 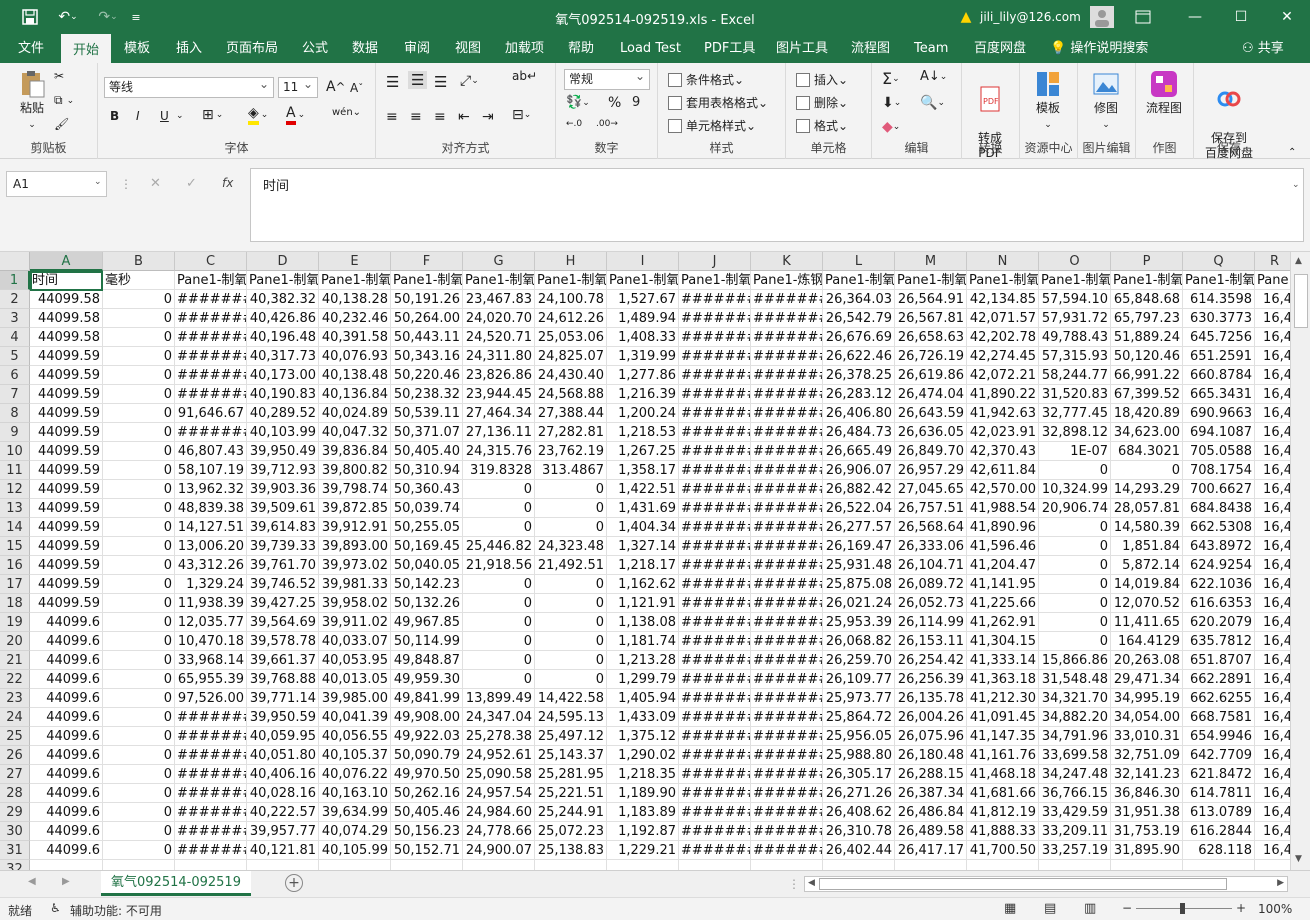 I want to click on customize-qat-icon: ≡, so click(x=136, y=17).